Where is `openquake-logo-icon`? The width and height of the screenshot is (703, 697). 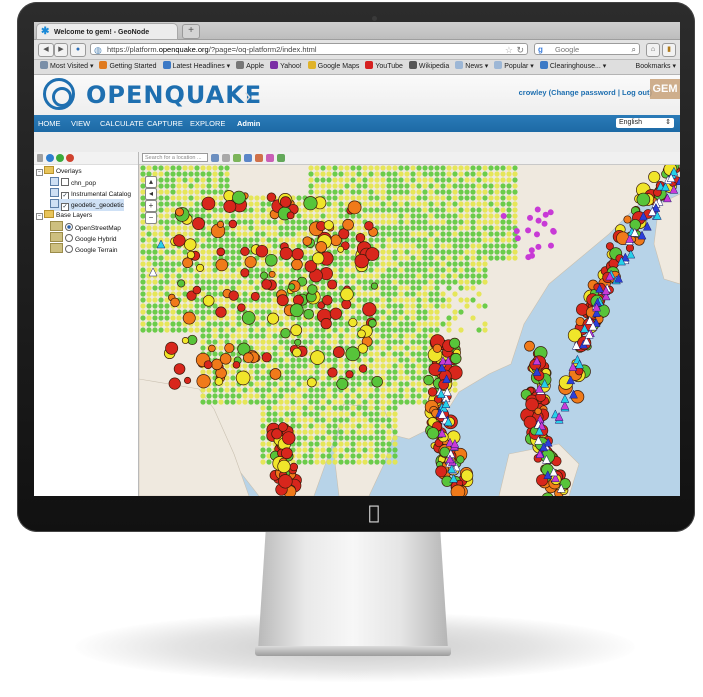
openquake-logo-icon is located at coordinates (59, 94).